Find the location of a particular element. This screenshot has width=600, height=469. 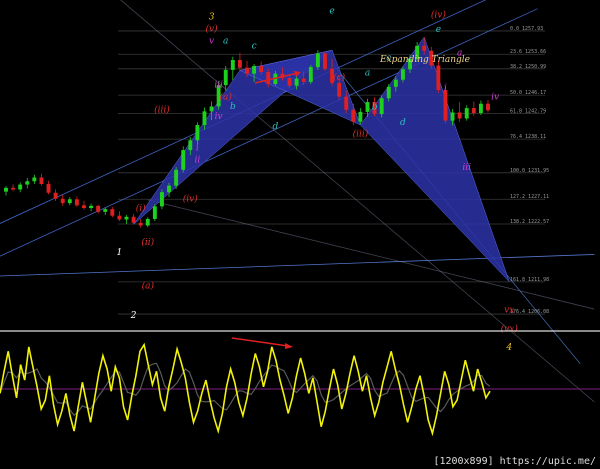

wave-label: (v) is located at coordinates (212, 29).